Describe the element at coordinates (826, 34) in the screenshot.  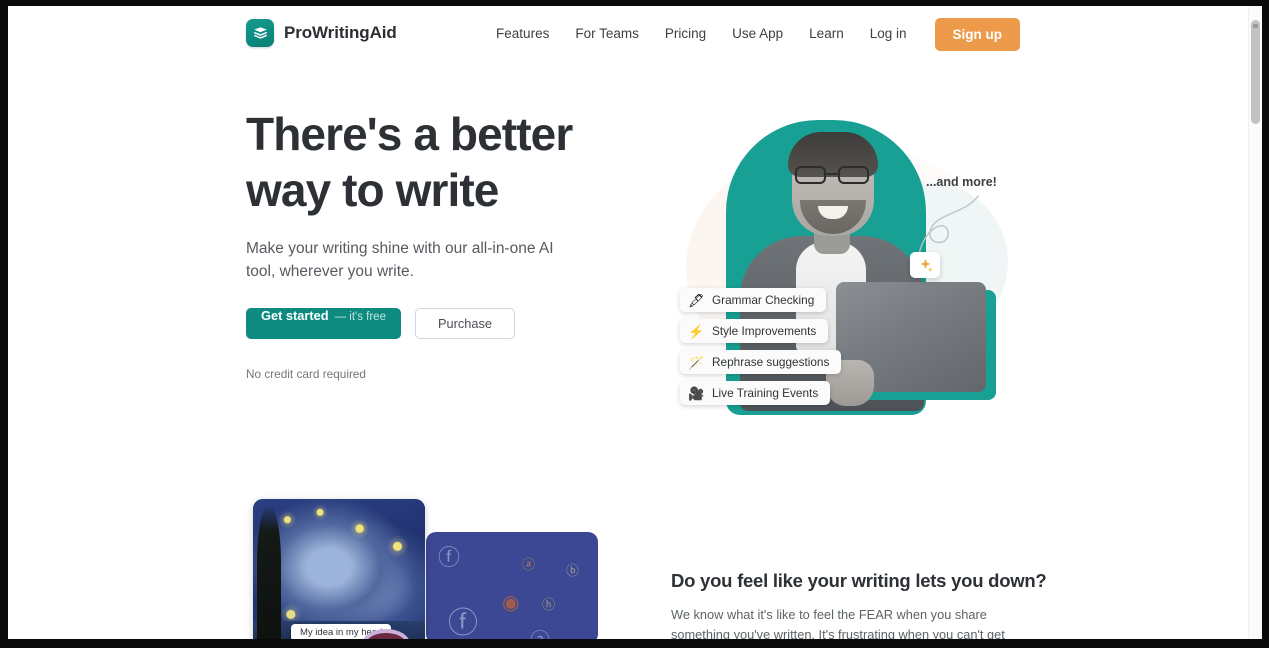
I see `nav-link-learn: Learn` at that location.